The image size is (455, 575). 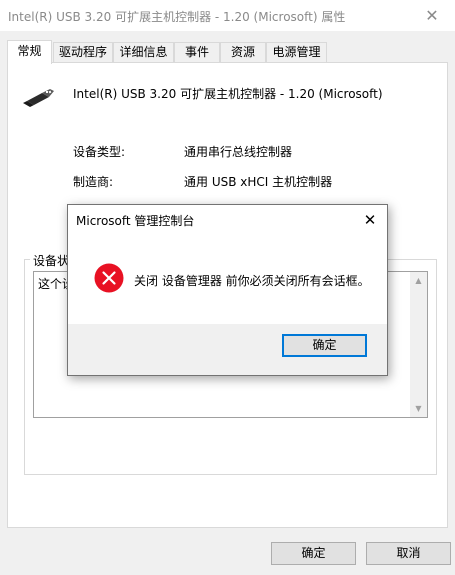 What do you see at coordinates (418, 344) in the screenshot?
I see `status-scrollbar: ▲ ▼` at bounding box center [418, 344].